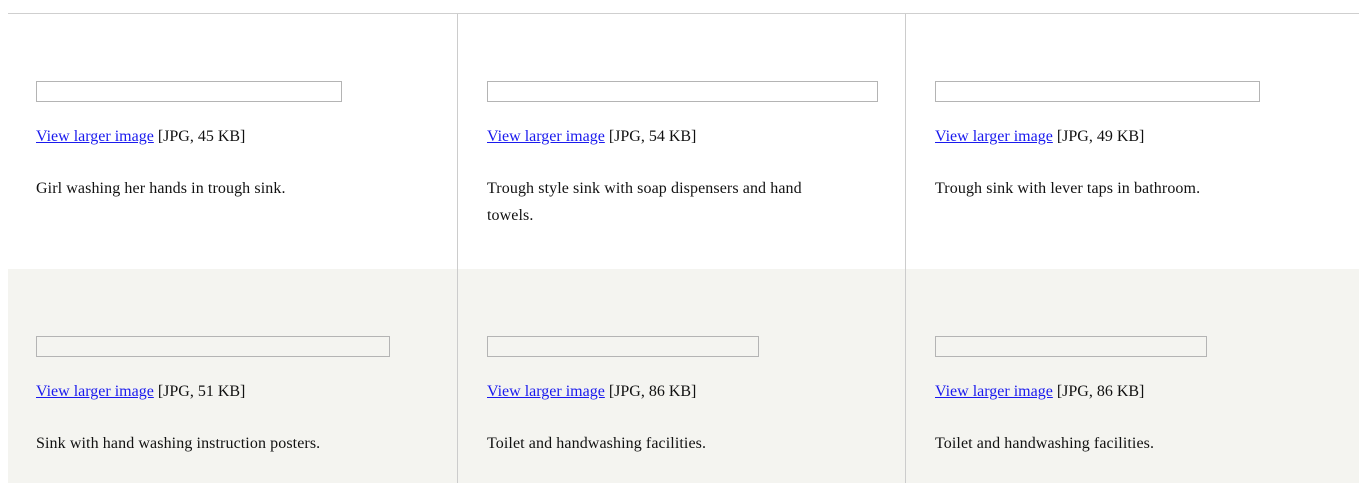 The image size is (1359, 483). I want to click on image-meta: View larger image [JPG, 45 KB], so click(140, 137).